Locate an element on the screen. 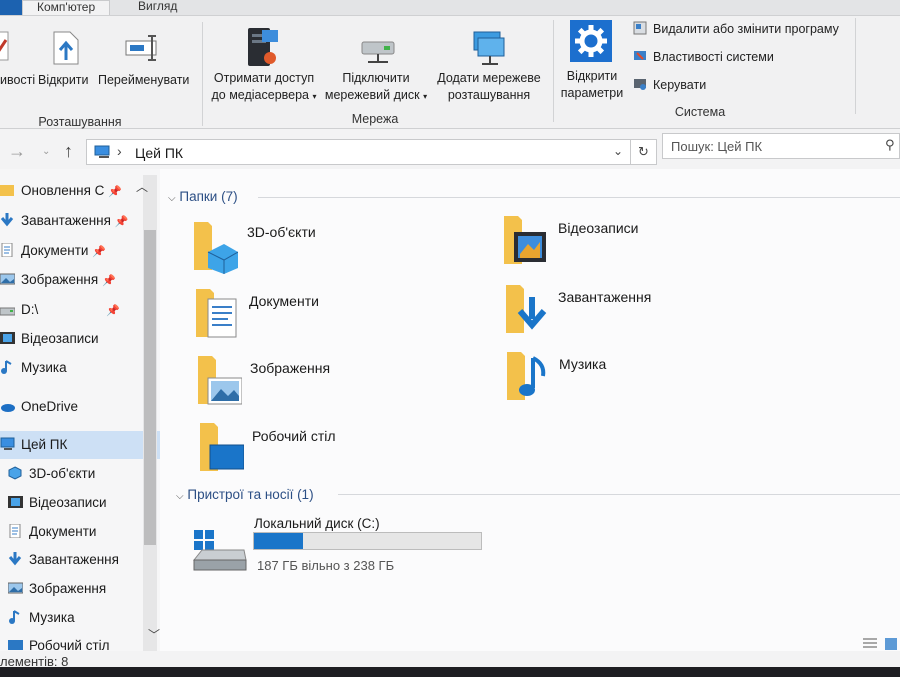 Image resolution: width=900 pixels, height=677 pixels. nav-item-3d-objects: 3D-об'єкти is located at coordinates (80, 474).